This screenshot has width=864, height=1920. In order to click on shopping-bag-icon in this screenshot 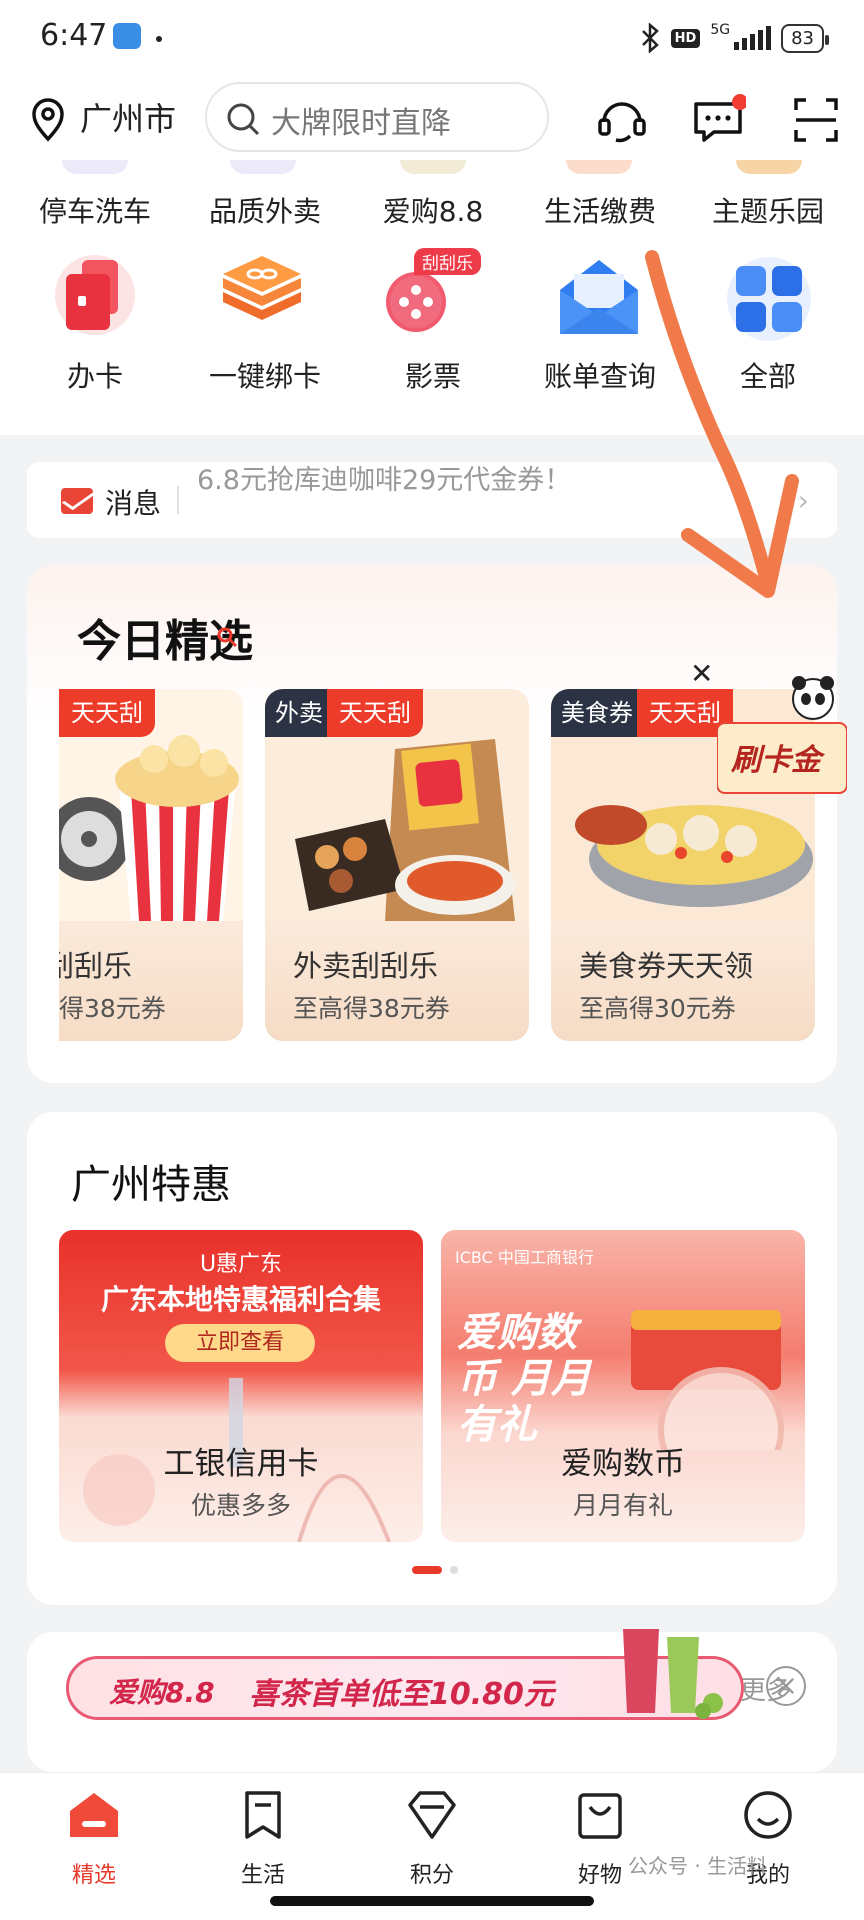, I will do `click(600, 1816)`.